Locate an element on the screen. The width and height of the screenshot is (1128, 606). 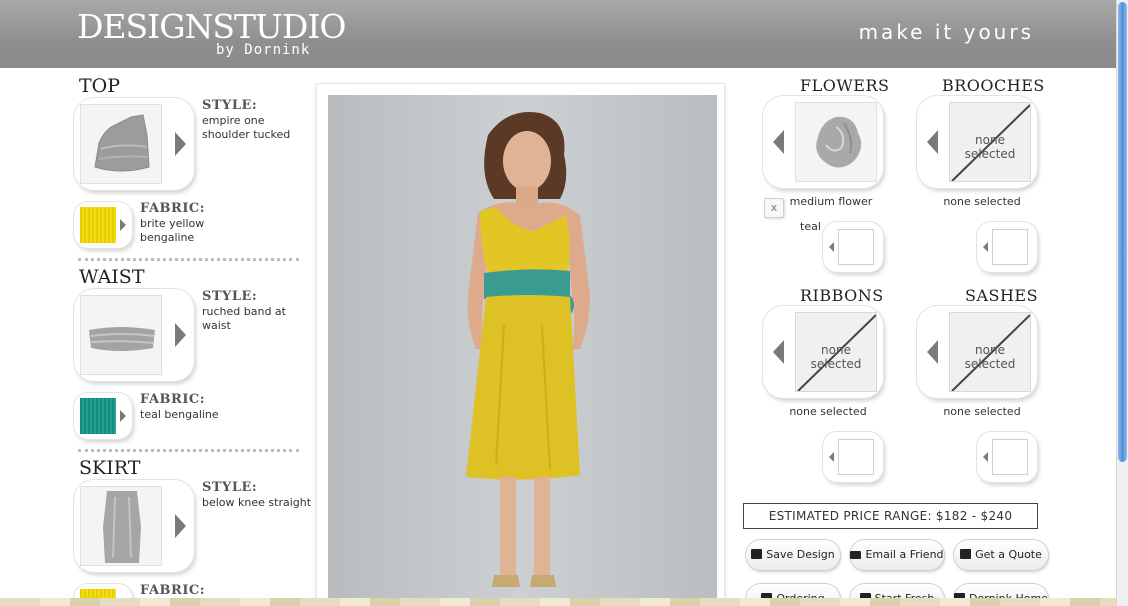
top-fabric-selector is located at coordinates (103, 225).